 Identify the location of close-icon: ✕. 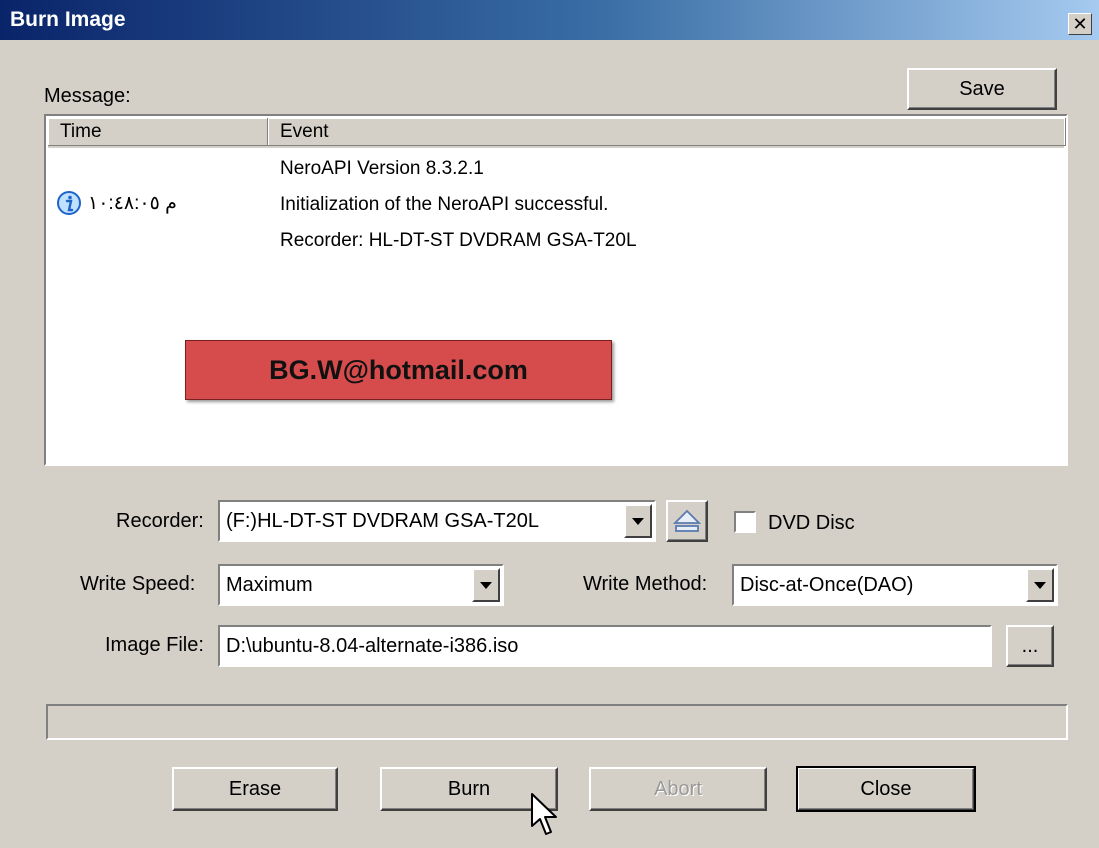
(1080, 24).